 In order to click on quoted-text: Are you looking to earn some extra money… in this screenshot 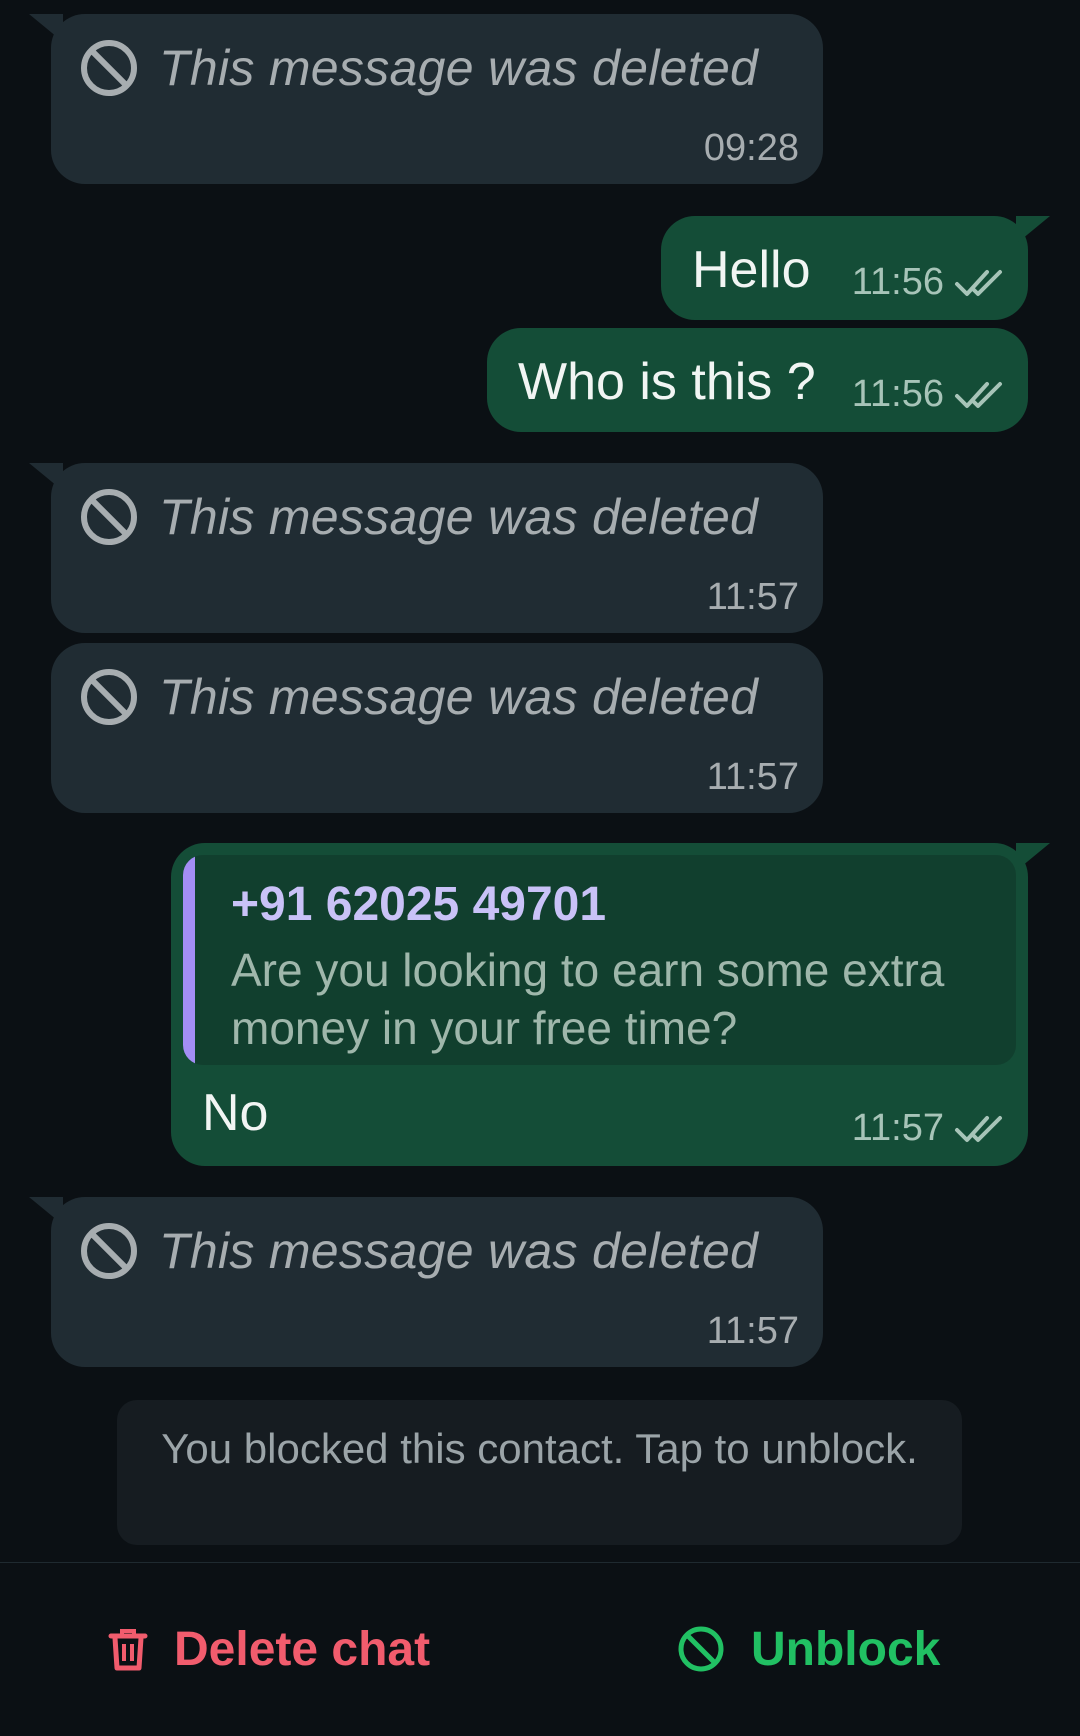, I will do `click(588, 999)`.